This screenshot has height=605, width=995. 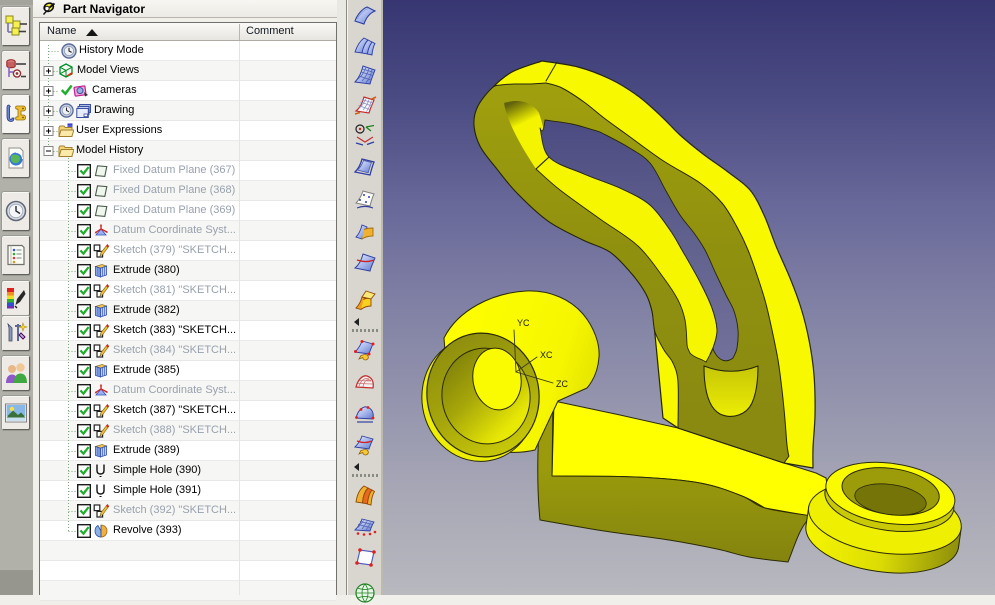 I want to click on svg-text: XC, so click(x=546, y=355).